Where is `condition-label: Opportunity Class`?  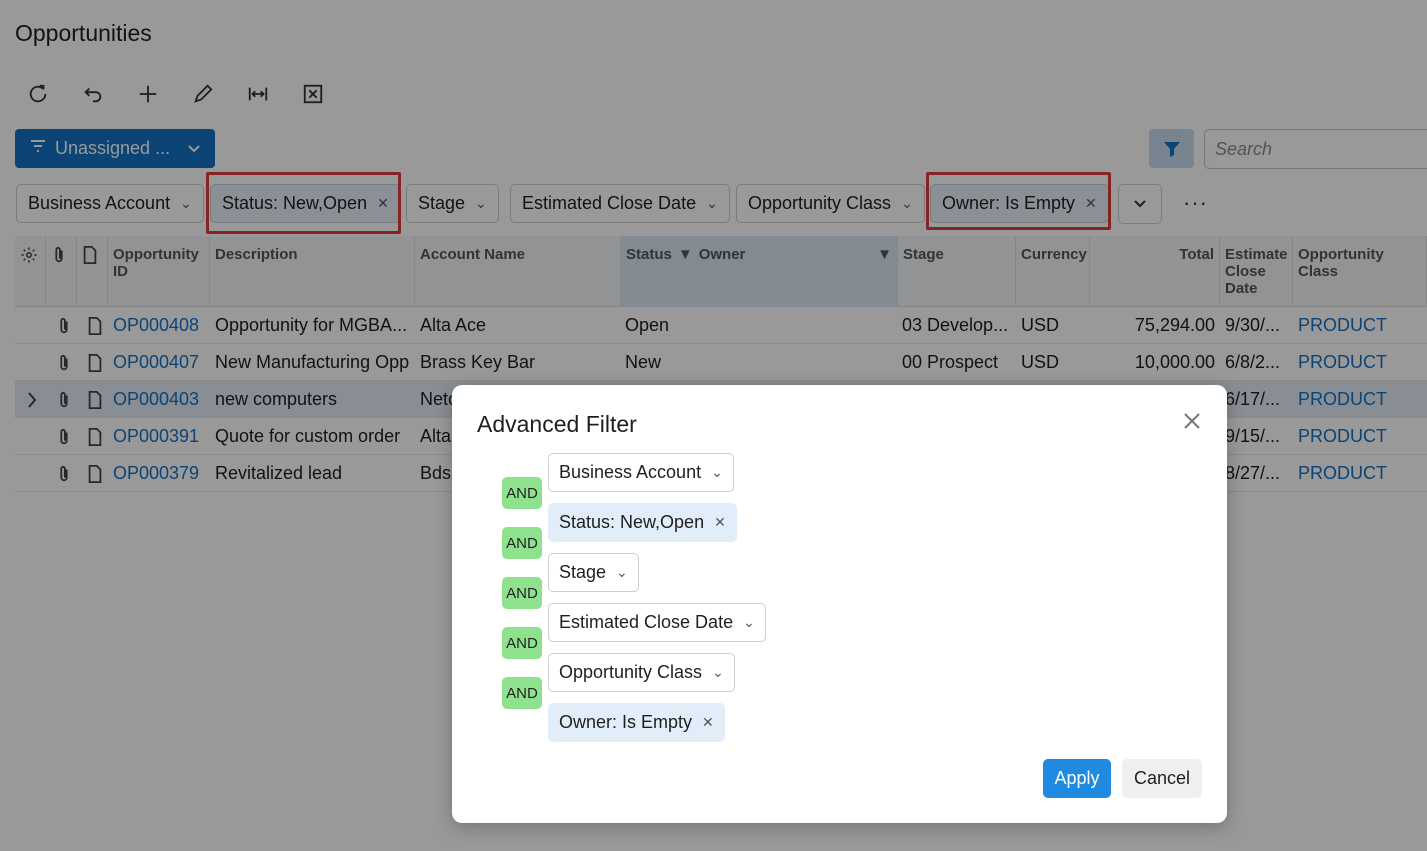 condition-label: Opportunity Class is located at coordinates (631, 672).